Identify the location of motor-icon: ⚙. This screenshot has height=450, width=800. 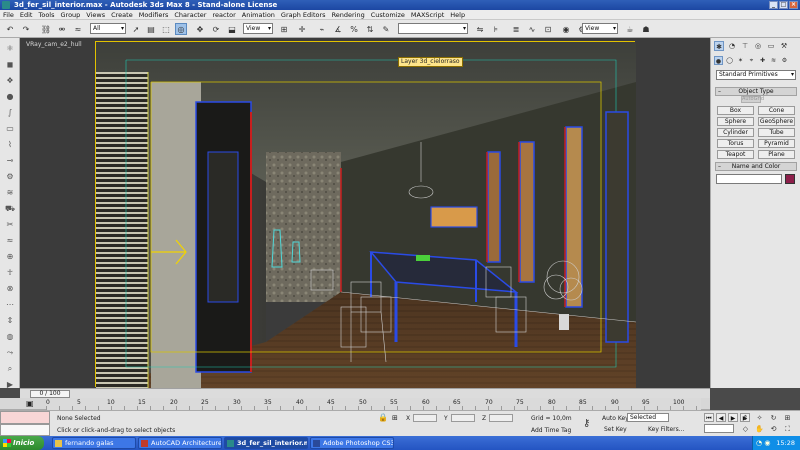
(10, 177).